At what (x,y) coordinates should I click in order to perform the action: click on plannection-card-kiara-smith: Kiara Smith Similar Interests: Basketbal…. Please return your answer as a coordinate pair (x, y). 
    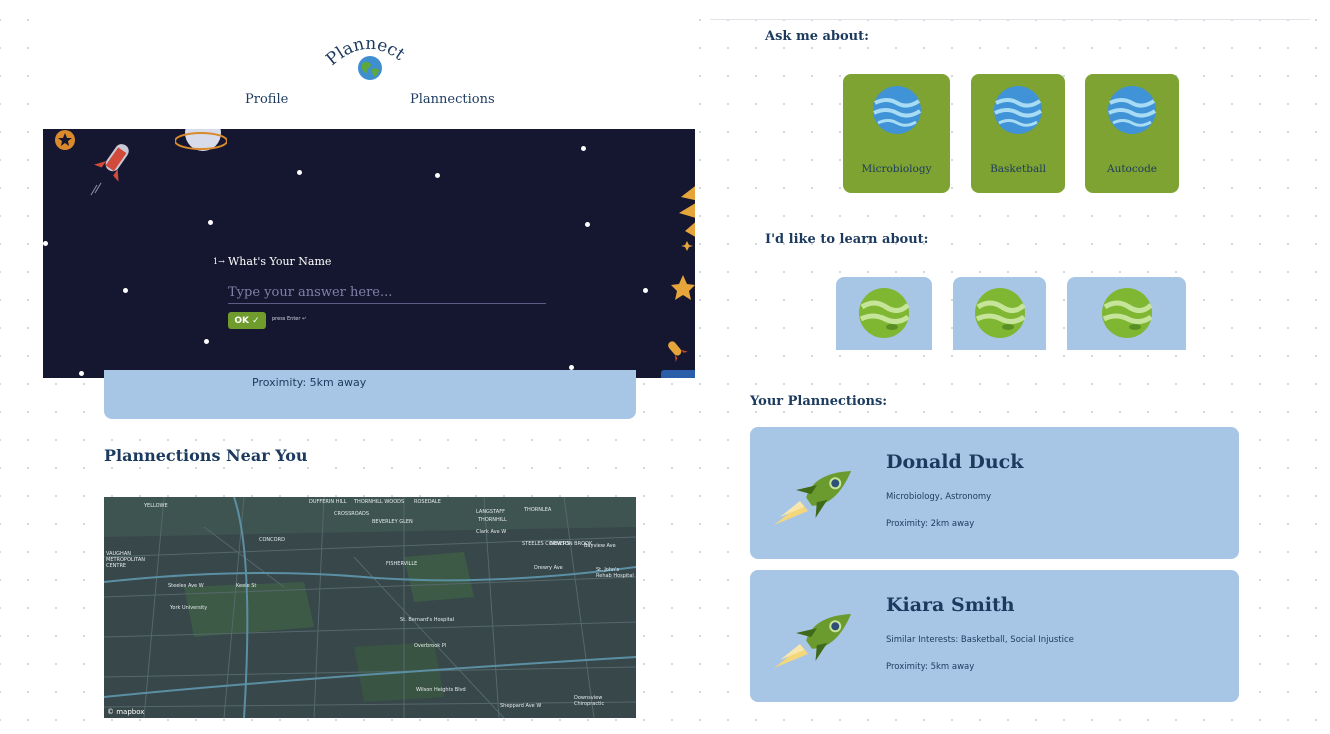
    Looking at the image, I should click on (994, 636).